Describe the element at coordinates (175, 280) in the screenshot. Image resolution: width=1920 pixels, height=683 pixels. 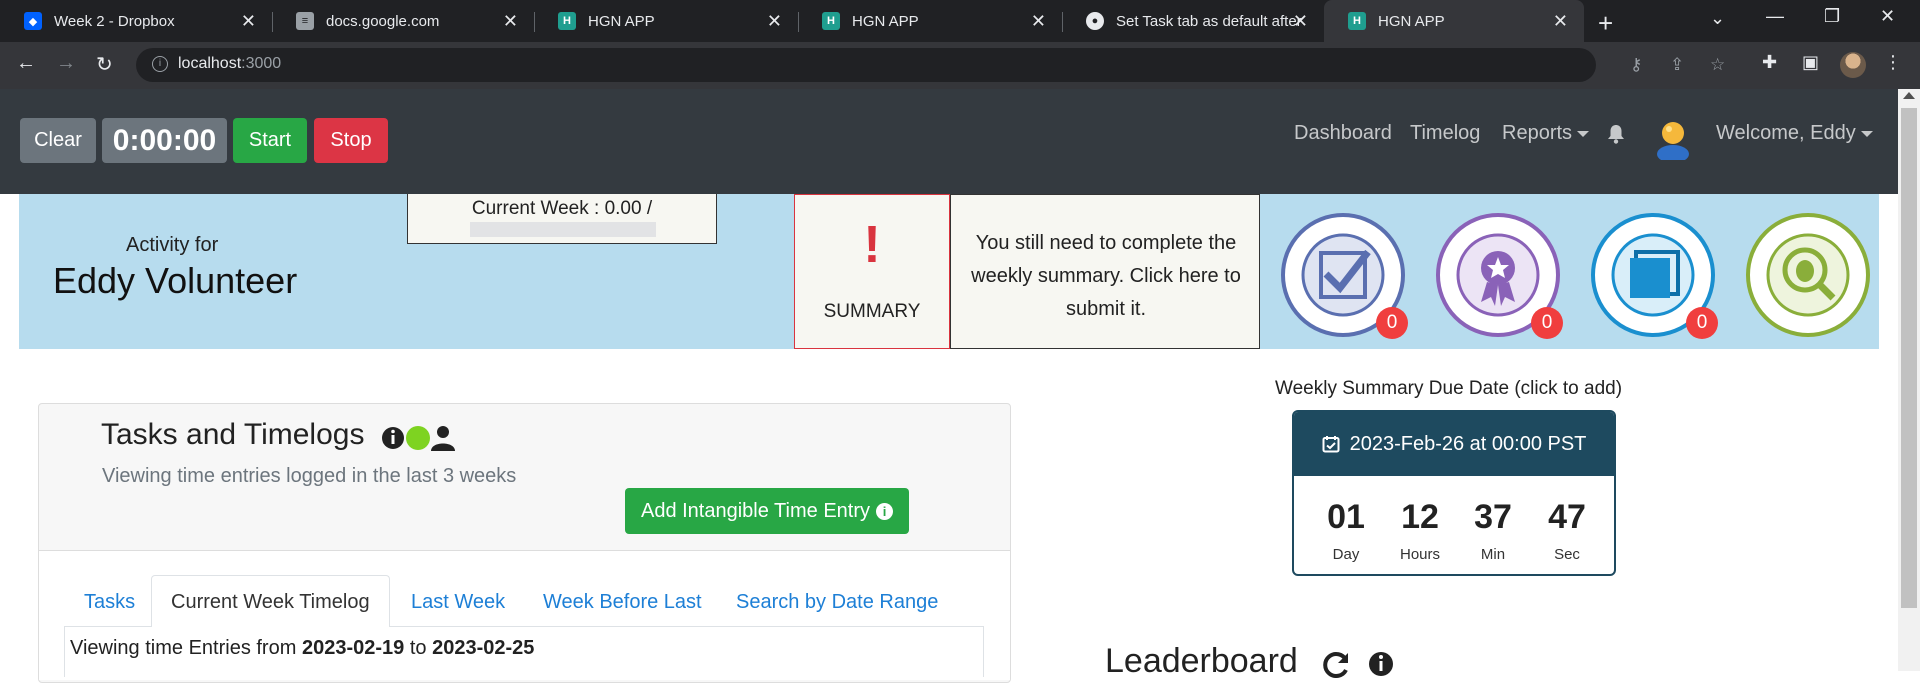
I see `user-name: Eddy Volunteer` at that location.